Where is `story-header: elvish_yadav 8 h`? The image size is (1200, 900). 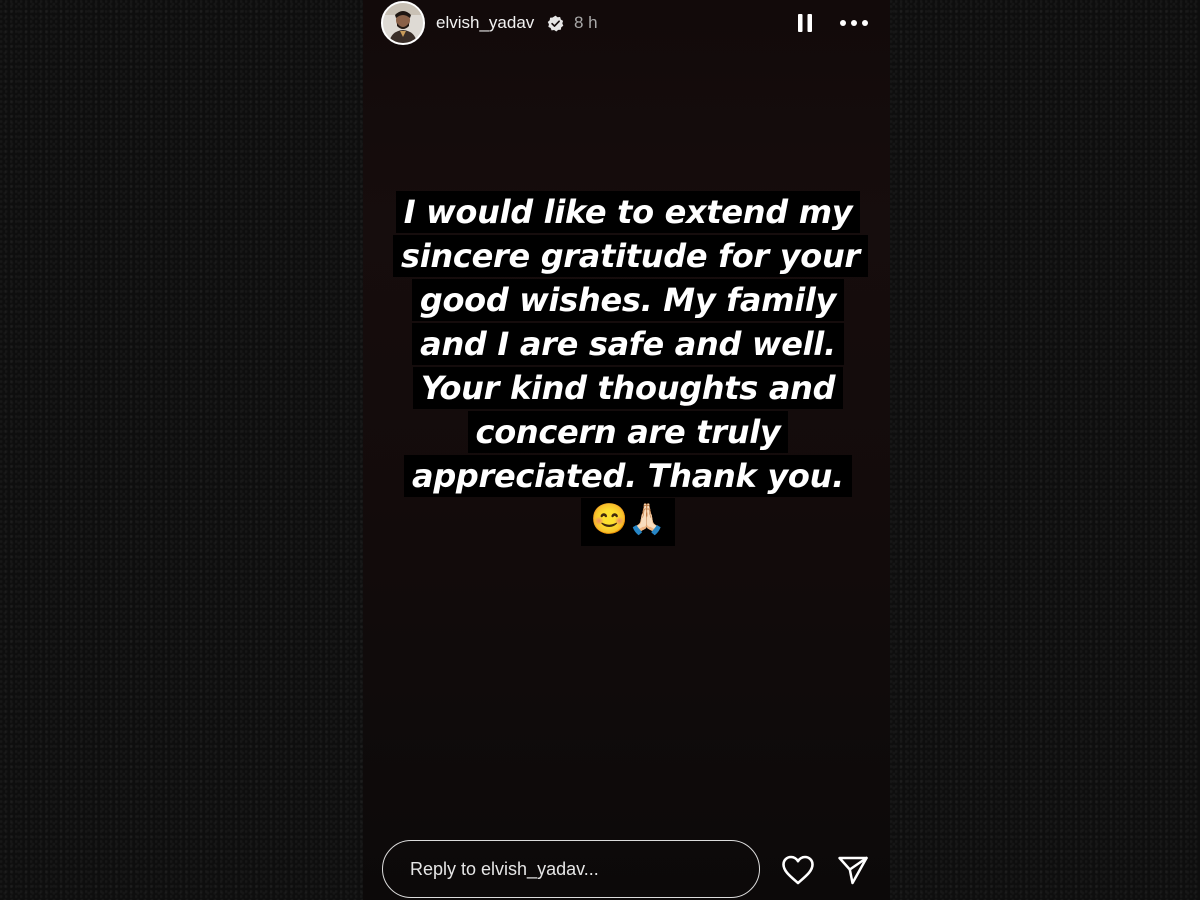
story-header: elvish_yadav 8 h is located at coordinates (626, 24).